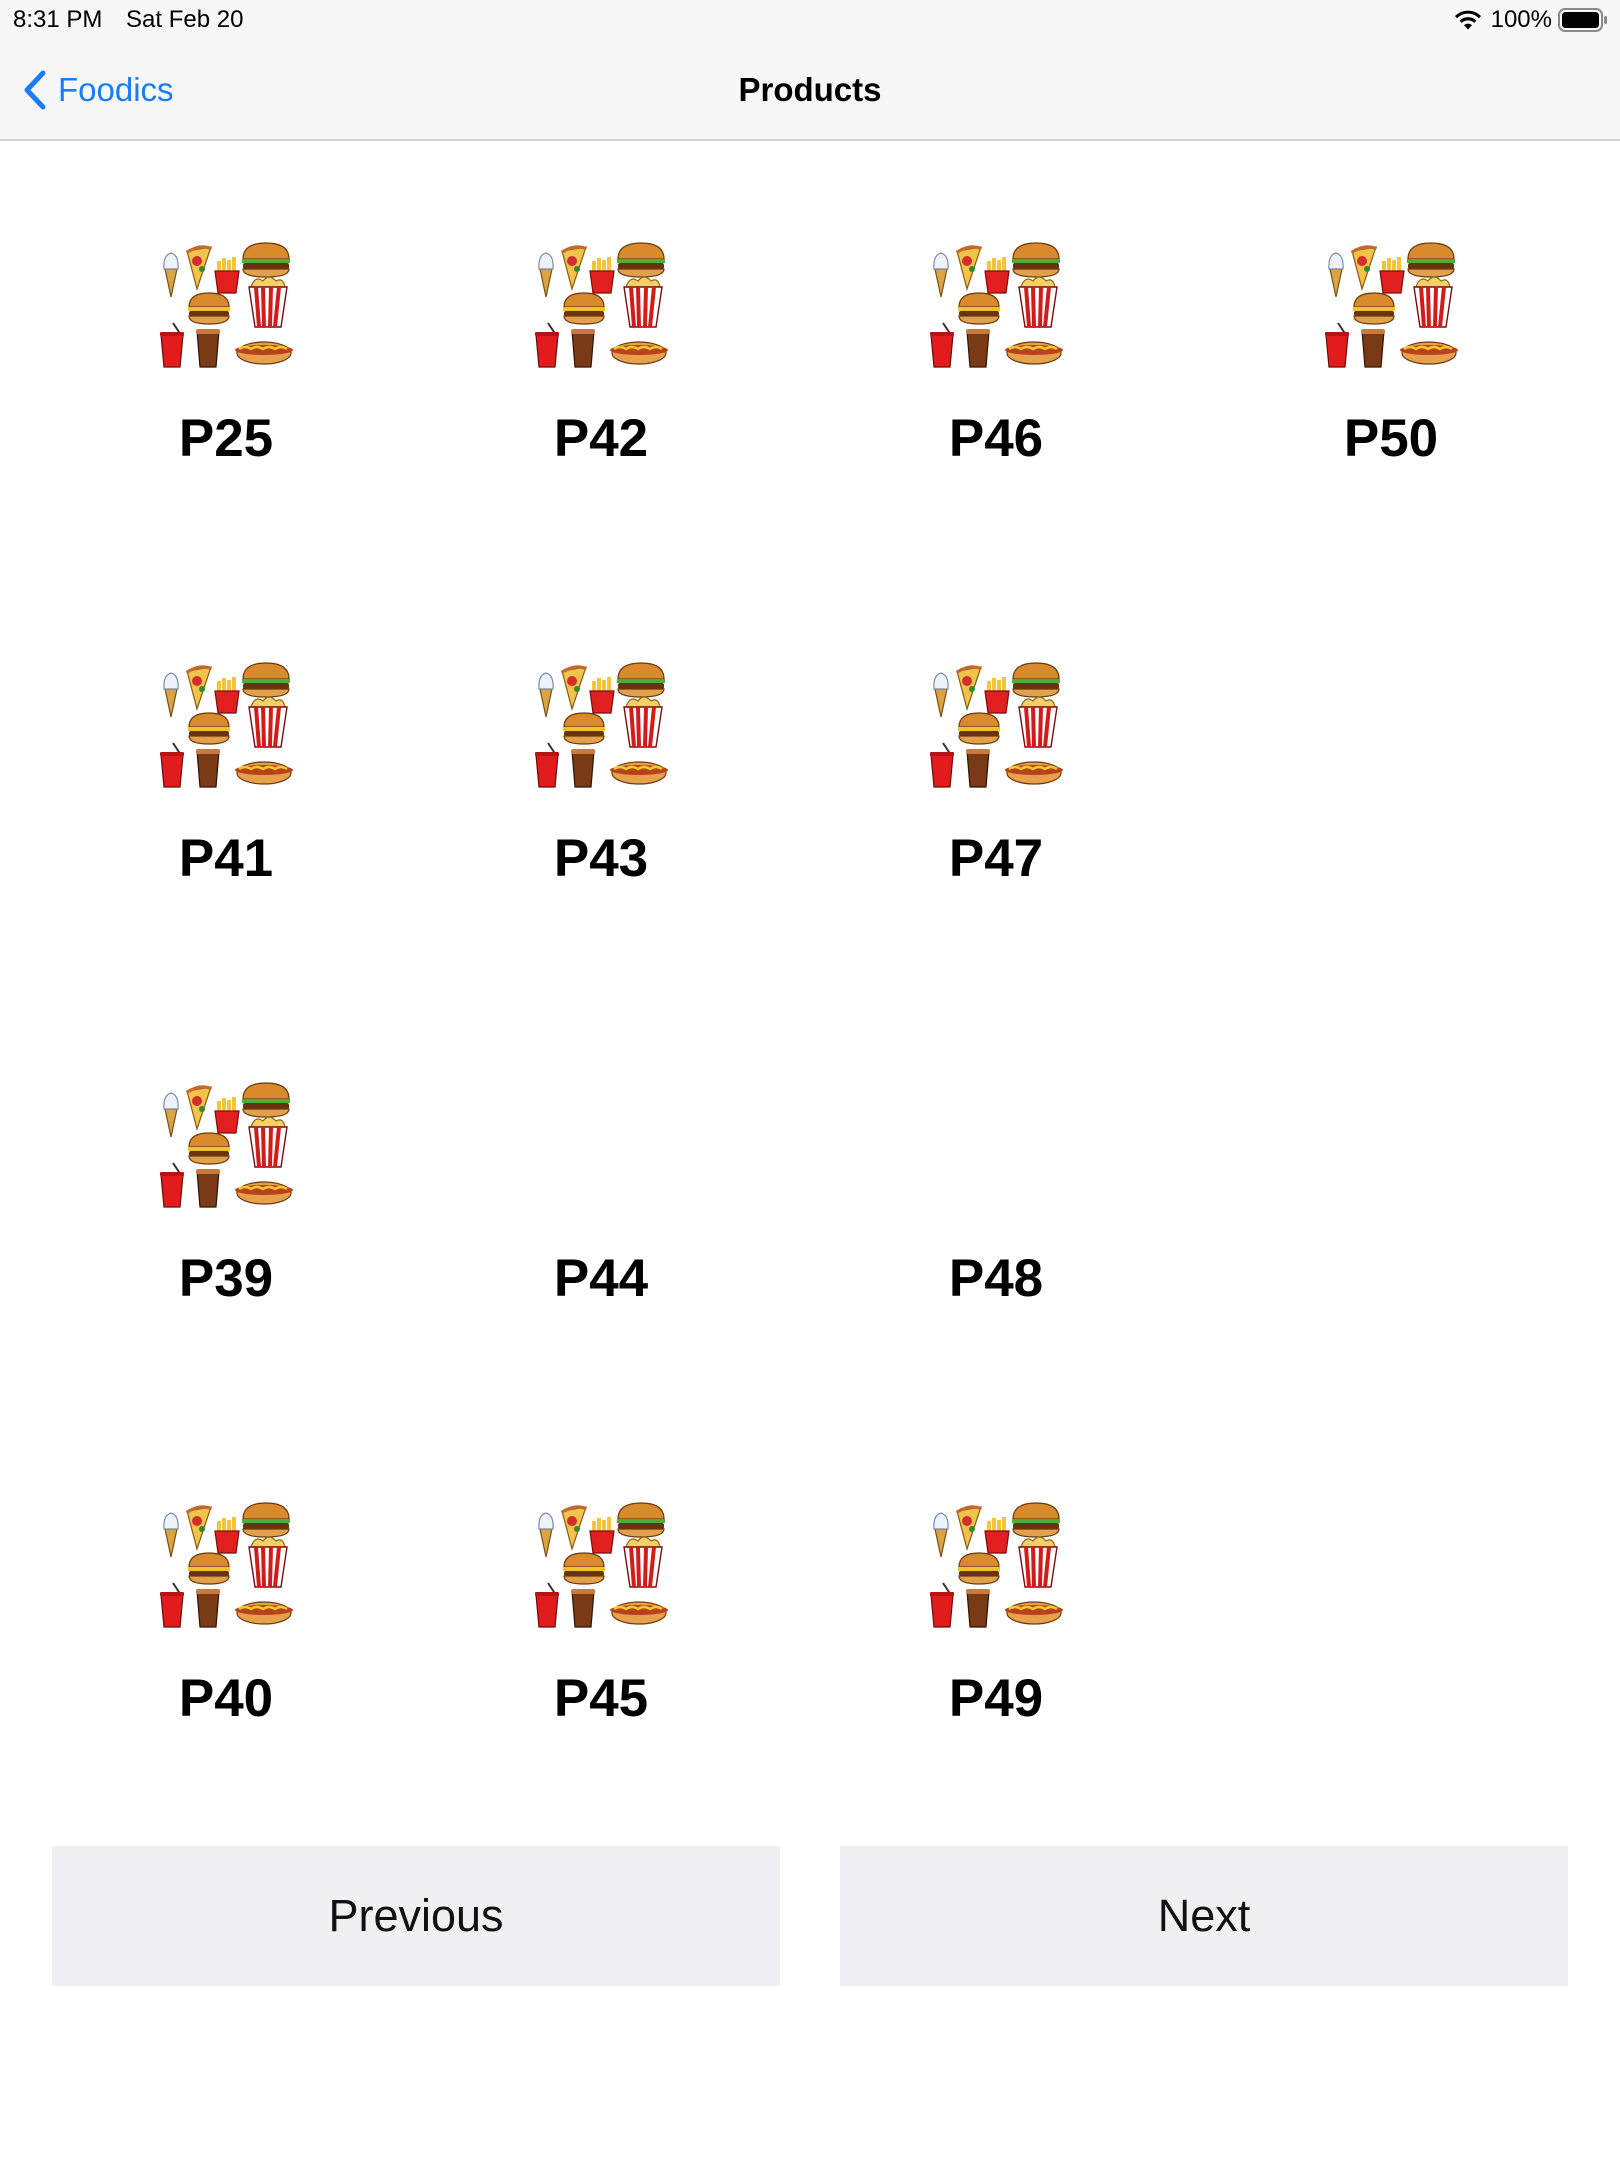 This screenshot has width=1620, height=2160. Describe the element at coordinates (416, 1916) in the screenshot. I see `previous-button: Previous` at that location.